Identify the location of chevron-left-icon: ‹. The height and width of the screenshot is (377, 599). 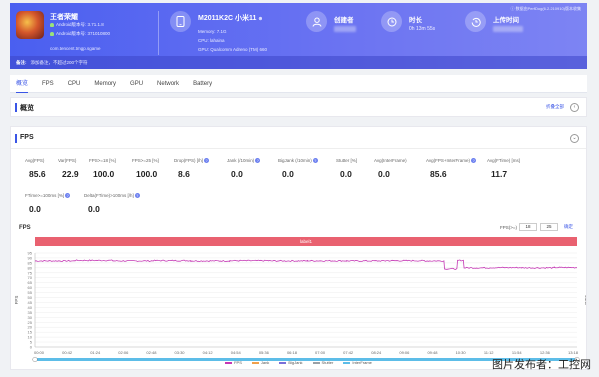
(574, 107).